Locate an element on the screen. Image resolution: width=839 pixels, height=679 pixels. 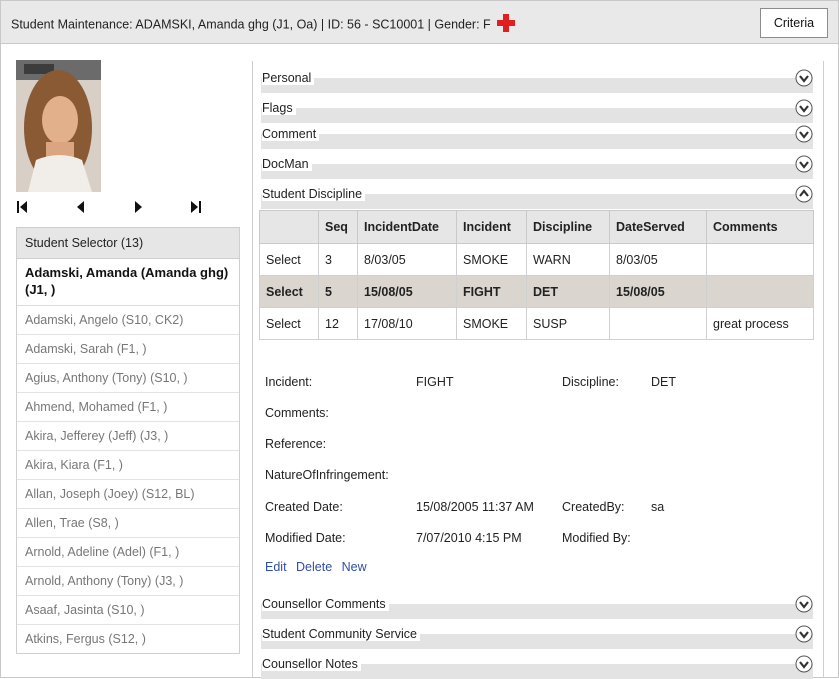
table-cell: SMOKE is located at coordinates (491, 259).